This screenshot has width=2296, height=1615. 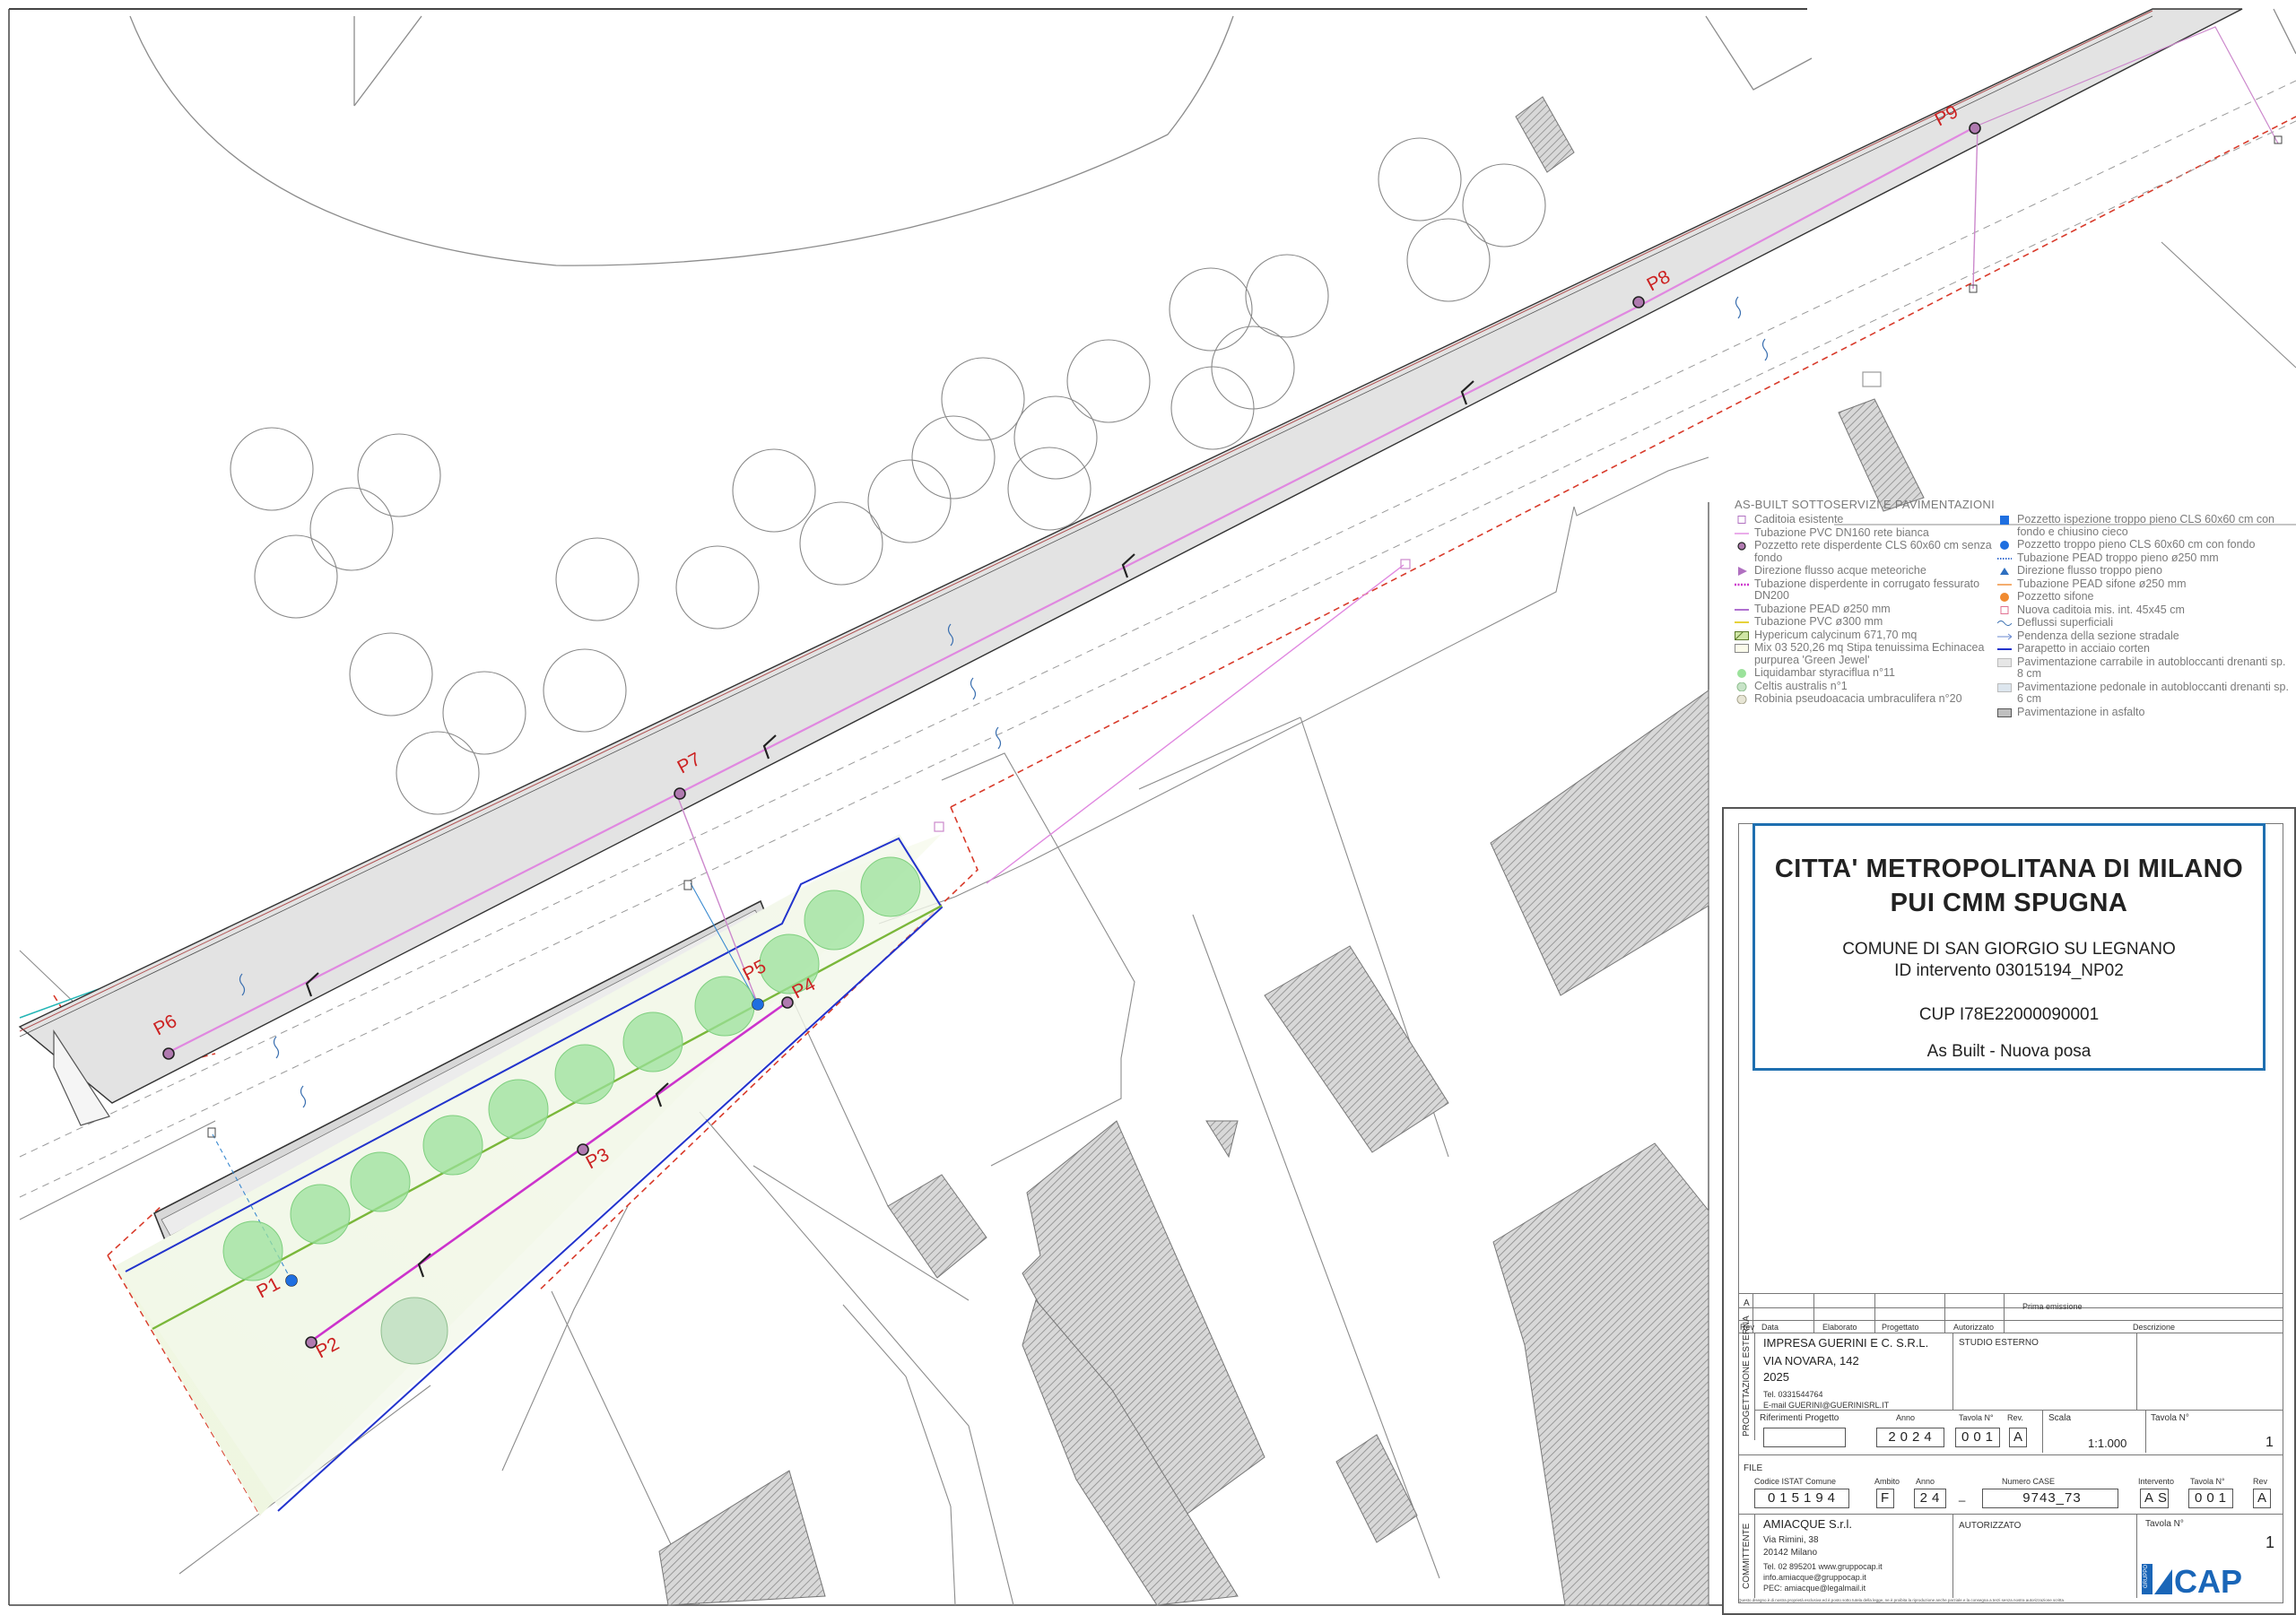 What do you see at coordinates (1900, 1327) in the screenshot?
I see `rev-header-progettato: Progettato` at bounding box center [1900, 1327].